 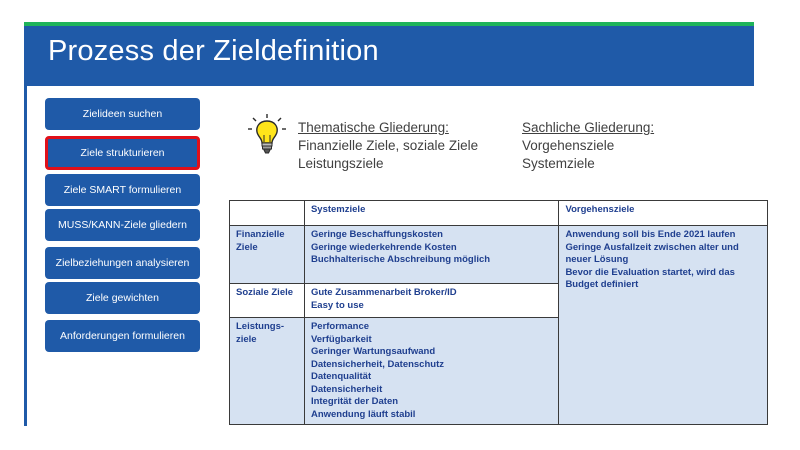 I want to click on header-empty, so click(x=267, y=213).